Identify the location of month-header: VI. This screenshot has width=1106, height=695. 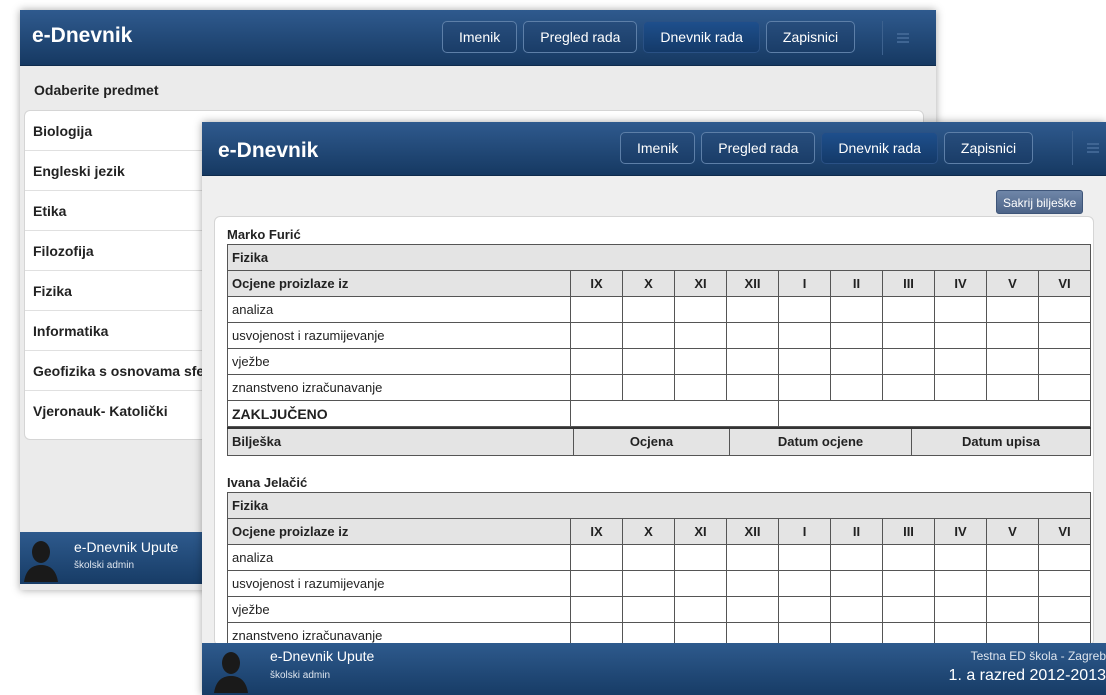
(1064, 283).